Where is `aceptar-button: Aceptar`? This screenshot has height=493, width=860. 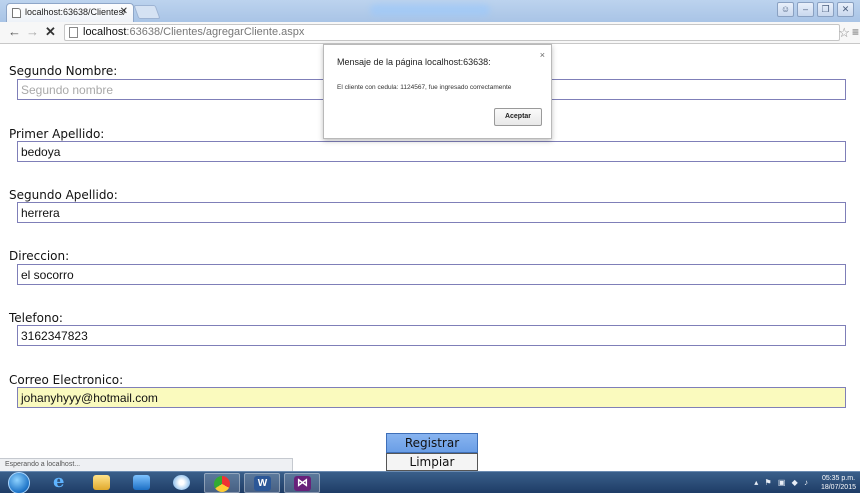 aceptar-button: Aceptar is located at coordinates (518, 117).